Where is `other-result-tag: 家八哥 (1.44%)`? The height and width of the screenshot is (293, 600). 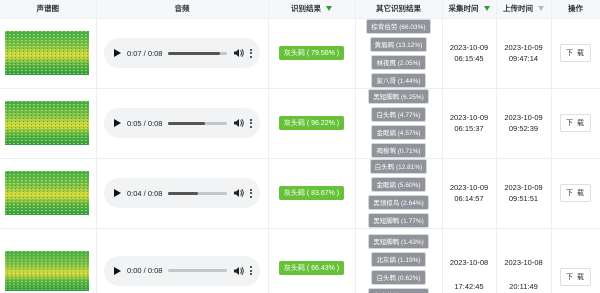 other-result-tag: 家八哥 (1.44%) is located at coordinates (398, 80).